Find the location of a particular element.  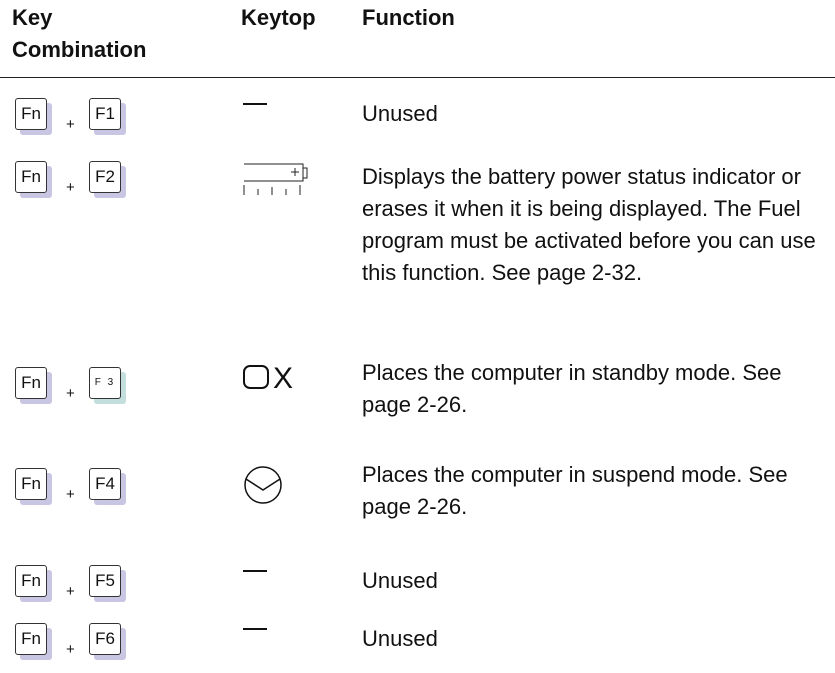

header-divider is located at coordinates (417, 77).